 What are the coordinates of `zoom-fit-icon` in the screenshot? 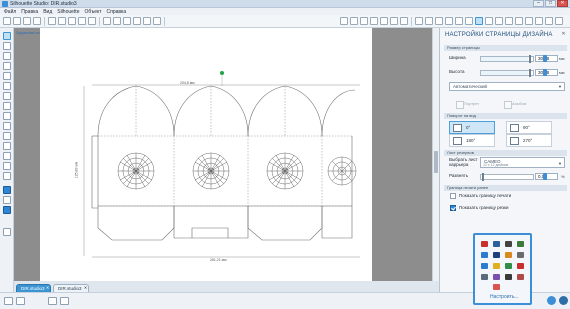 It's located at (127, 21).